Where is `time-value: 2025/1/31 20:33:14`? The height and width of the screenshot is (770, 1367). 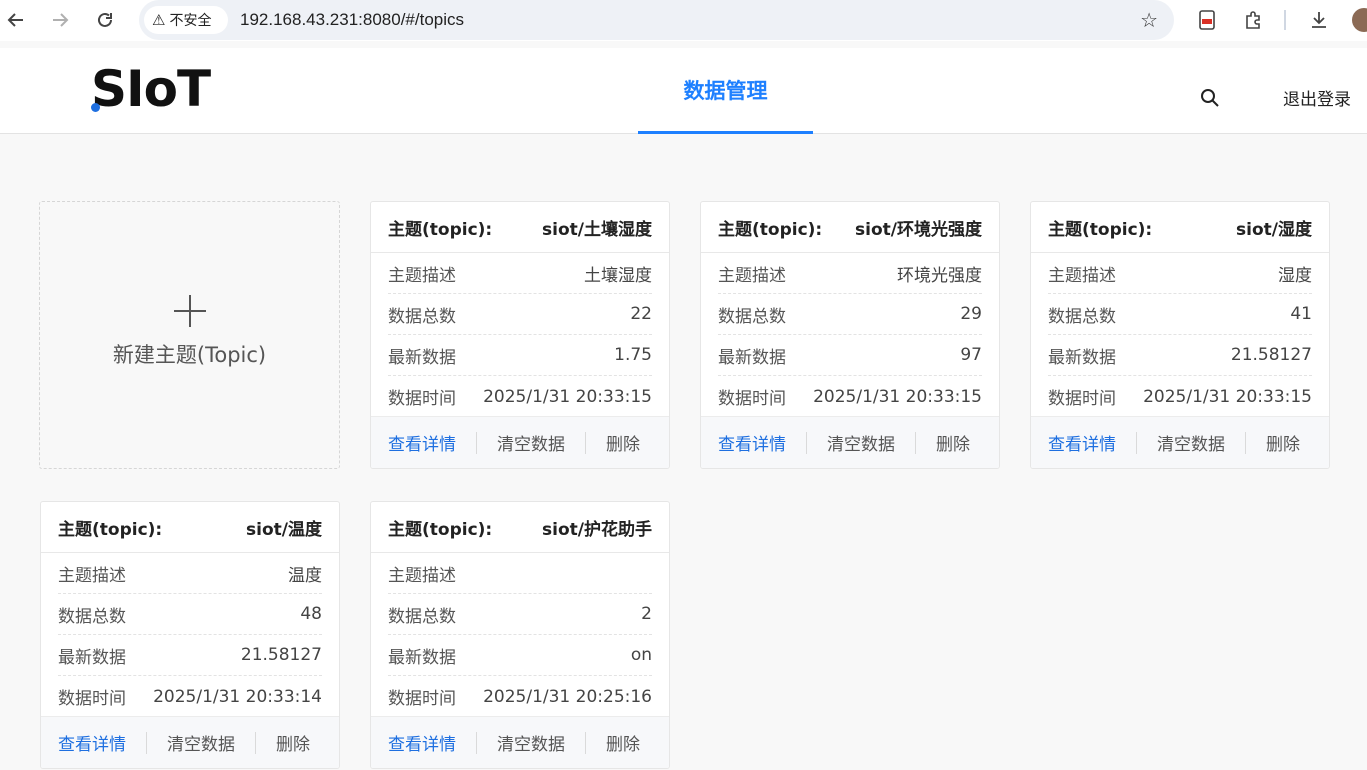
time-value: 2025/1/31 20:33:14 is located at coordinates (237, 696).